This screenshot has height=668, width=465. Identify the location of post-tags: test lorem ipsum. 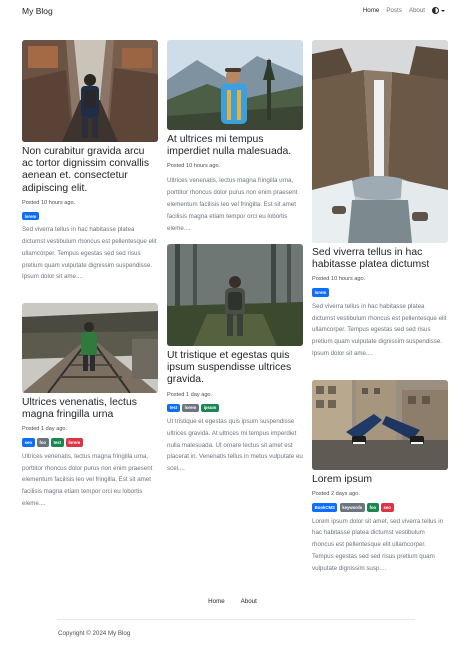
(235, 407).